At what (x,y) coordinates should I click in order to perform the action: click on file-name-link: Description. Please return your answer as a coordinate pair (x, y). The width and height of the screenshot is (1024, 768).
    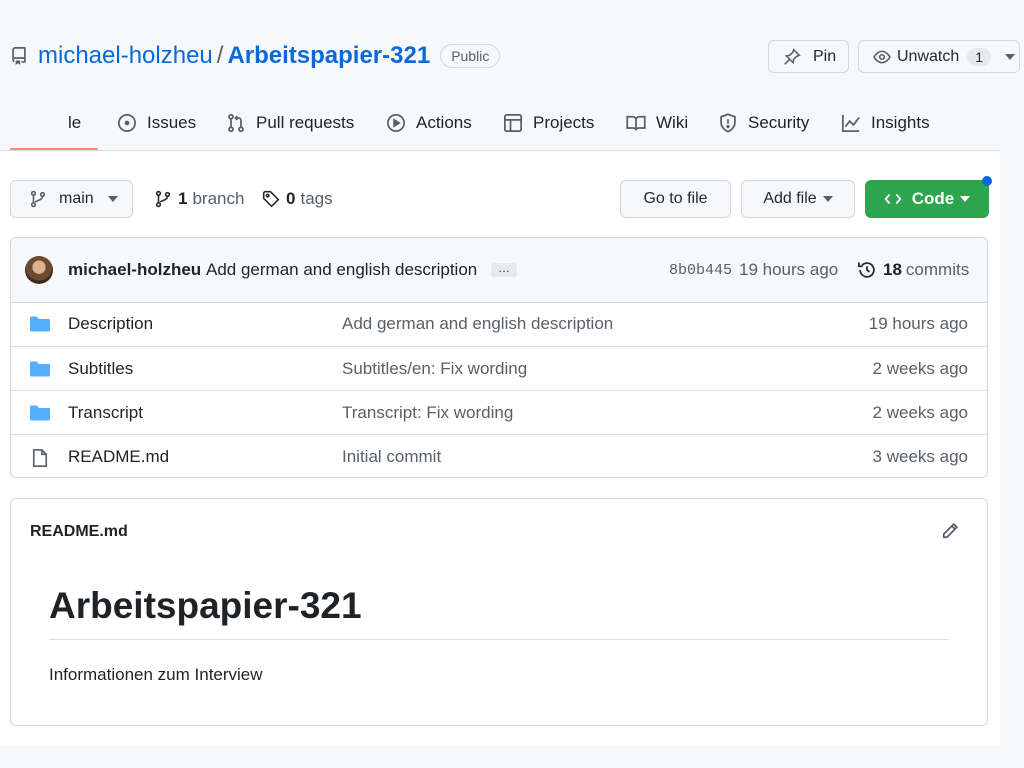
    Looking at the image, I should click on (110, 324).